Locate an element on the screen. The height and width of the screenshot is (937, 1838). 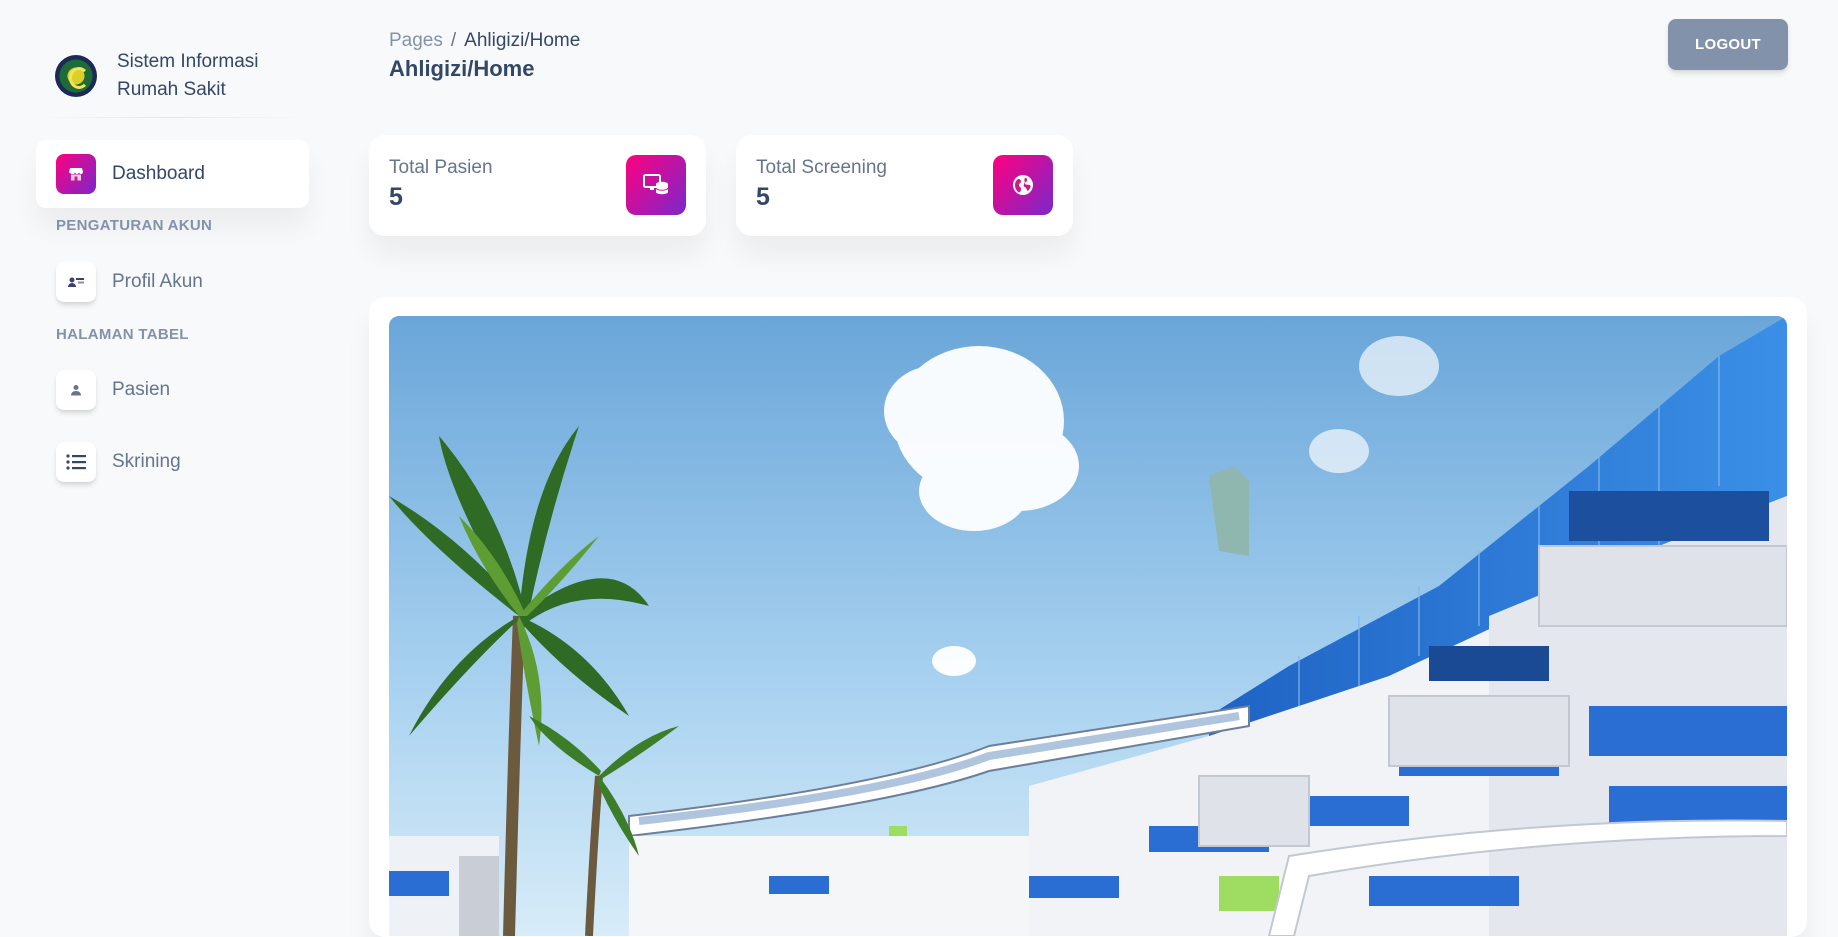
breadcrumb: Pages / Ahligizi/Home is located at coordinates (484, 41).